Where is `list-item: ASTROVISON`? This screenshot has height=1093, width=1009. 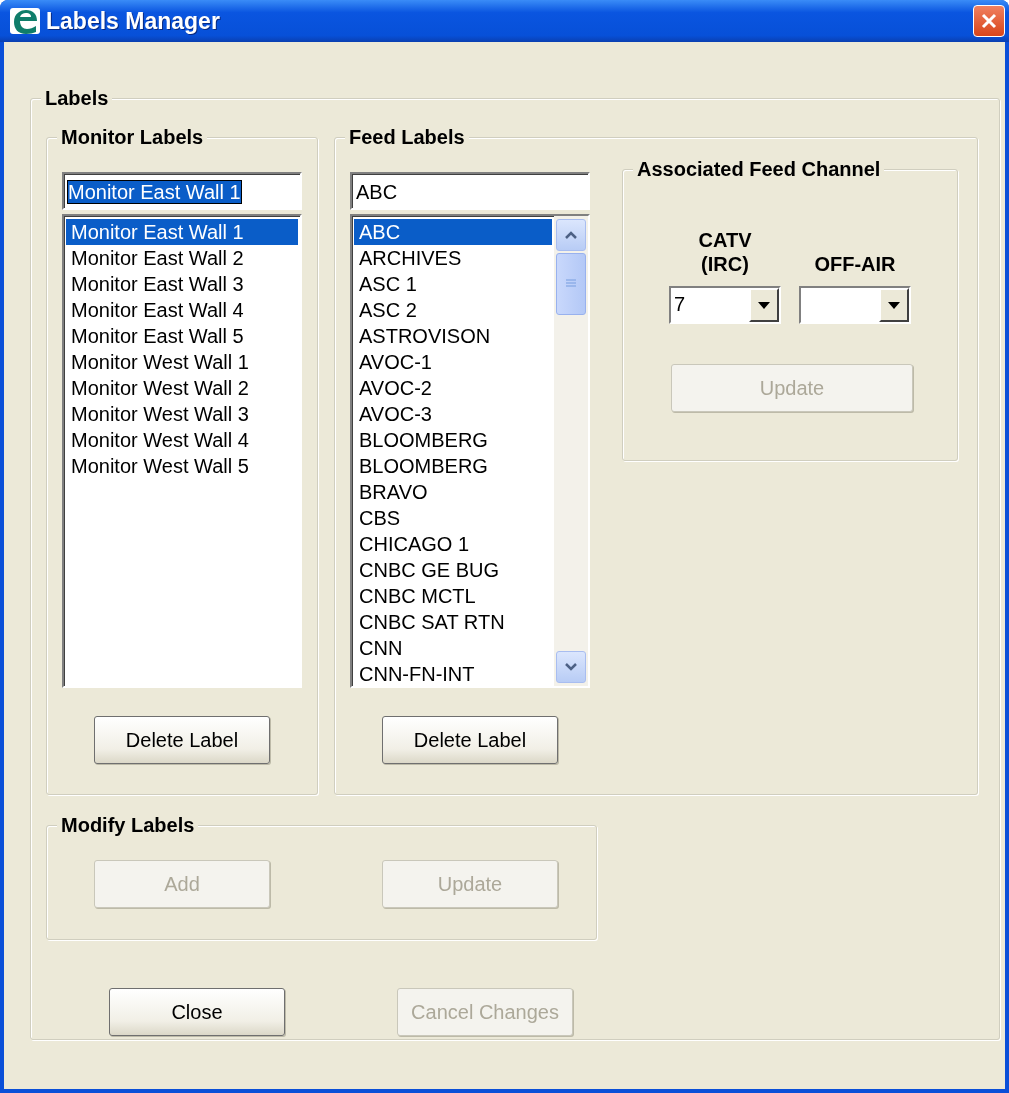 list-item: ASTROVISON is located at coordinates (453, 336).